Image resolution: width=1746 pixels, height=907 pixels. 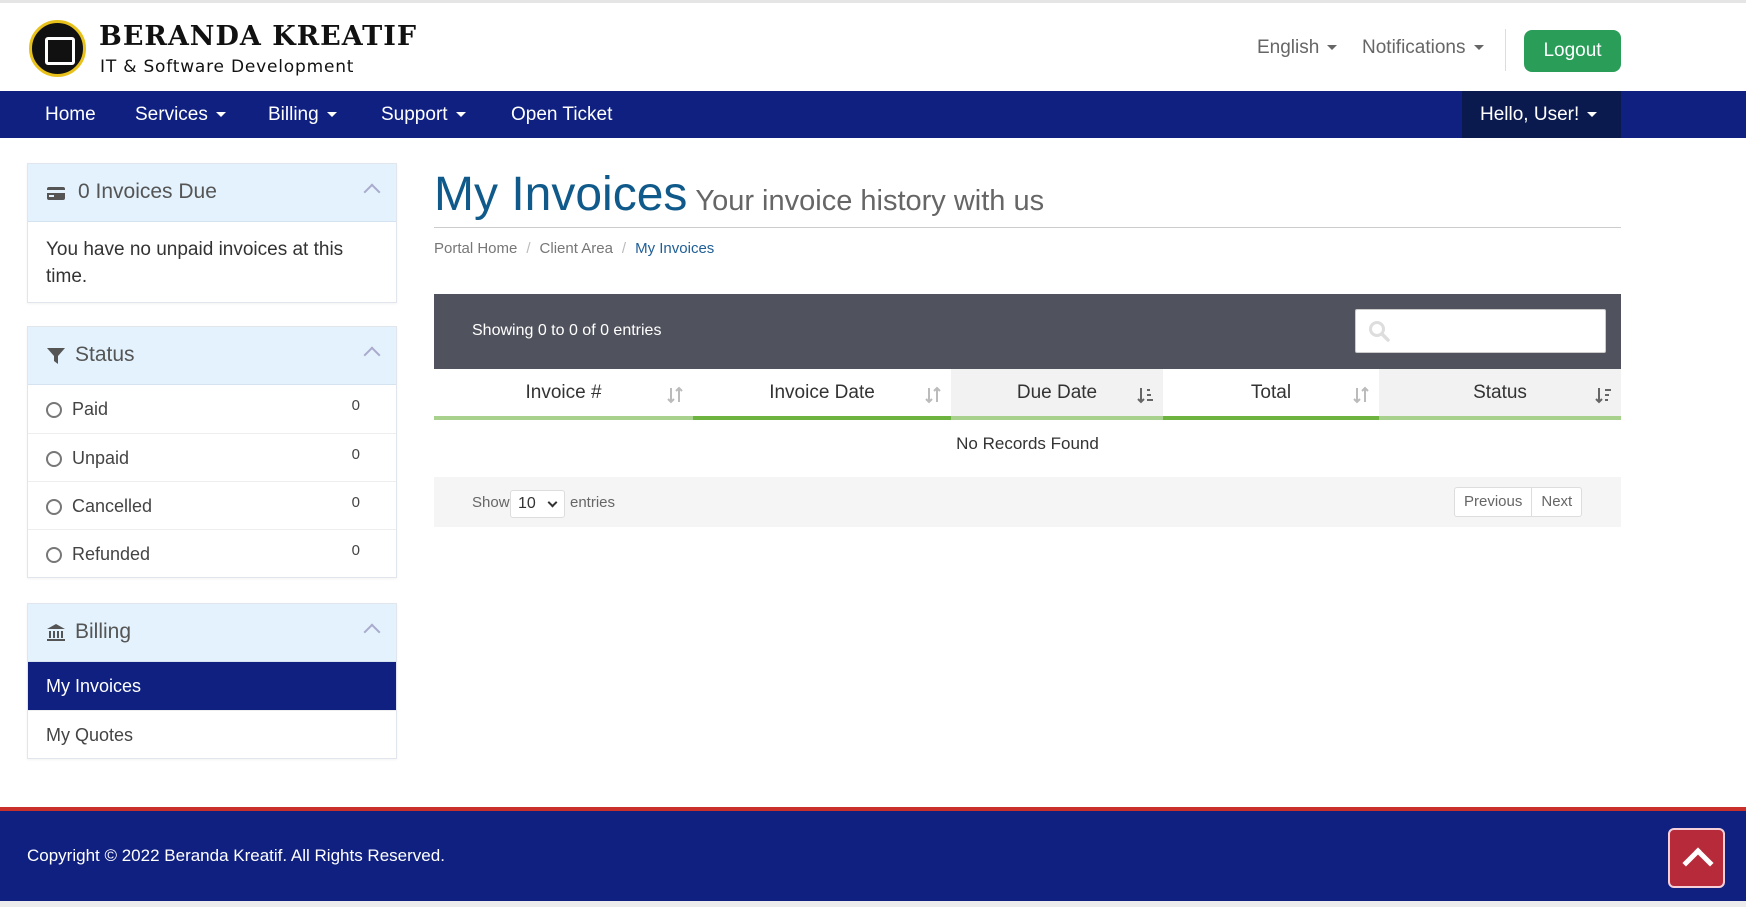 What do you see at coordinates (1603, 396) in the screenshot?
I see `sort-descending-icon` at bounding box center [1603, 396].